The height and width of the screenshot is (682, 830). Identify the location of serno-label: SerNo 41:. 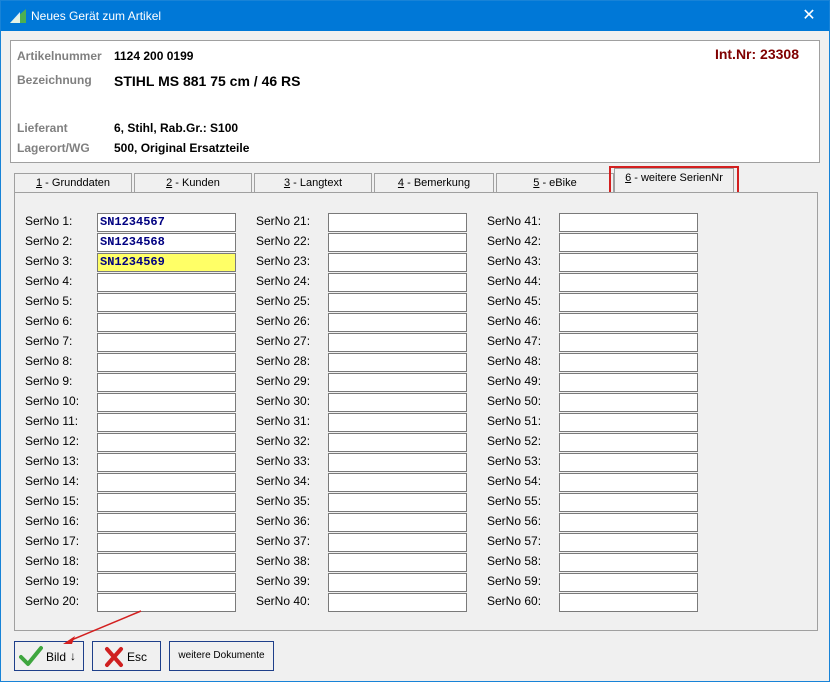
(514, 221).